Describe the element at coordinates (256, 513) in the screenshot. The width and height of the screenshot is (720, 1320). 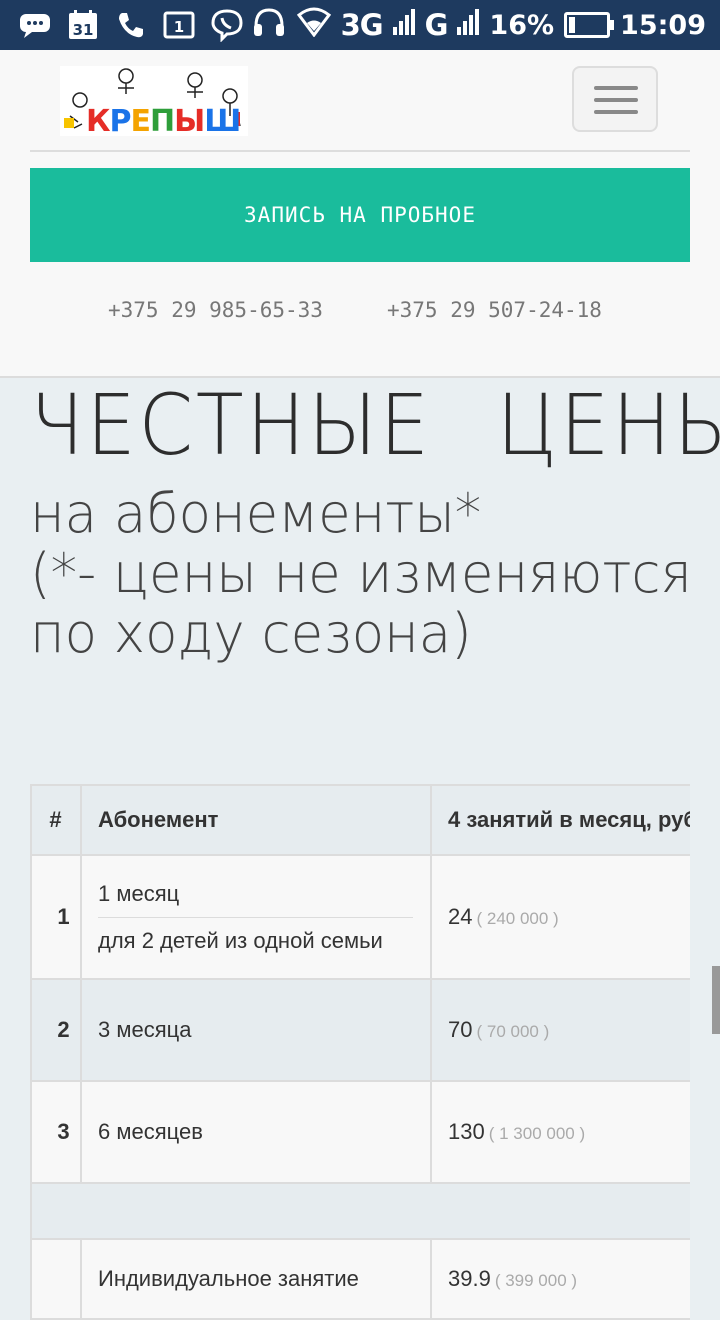
I see `pricing-subtitle-main: на абонементы*` at that location.